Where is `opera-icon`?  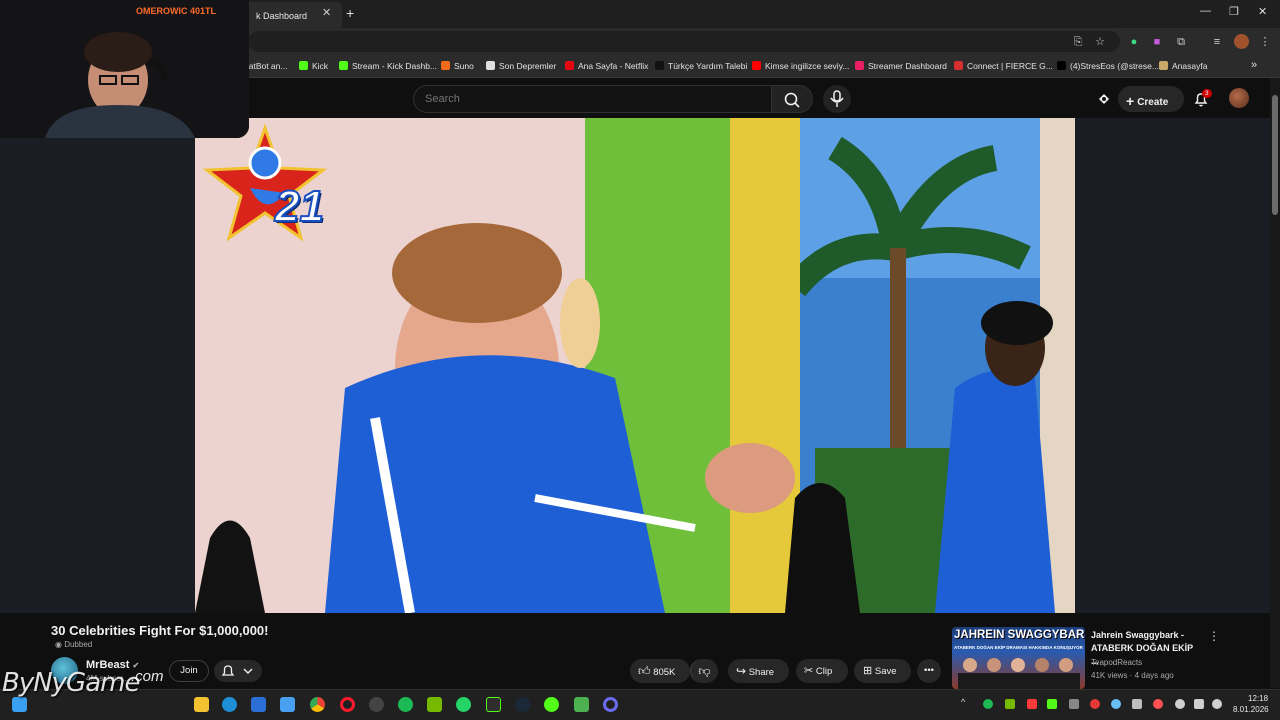 opera-icon is located at coordinates (347, 704).